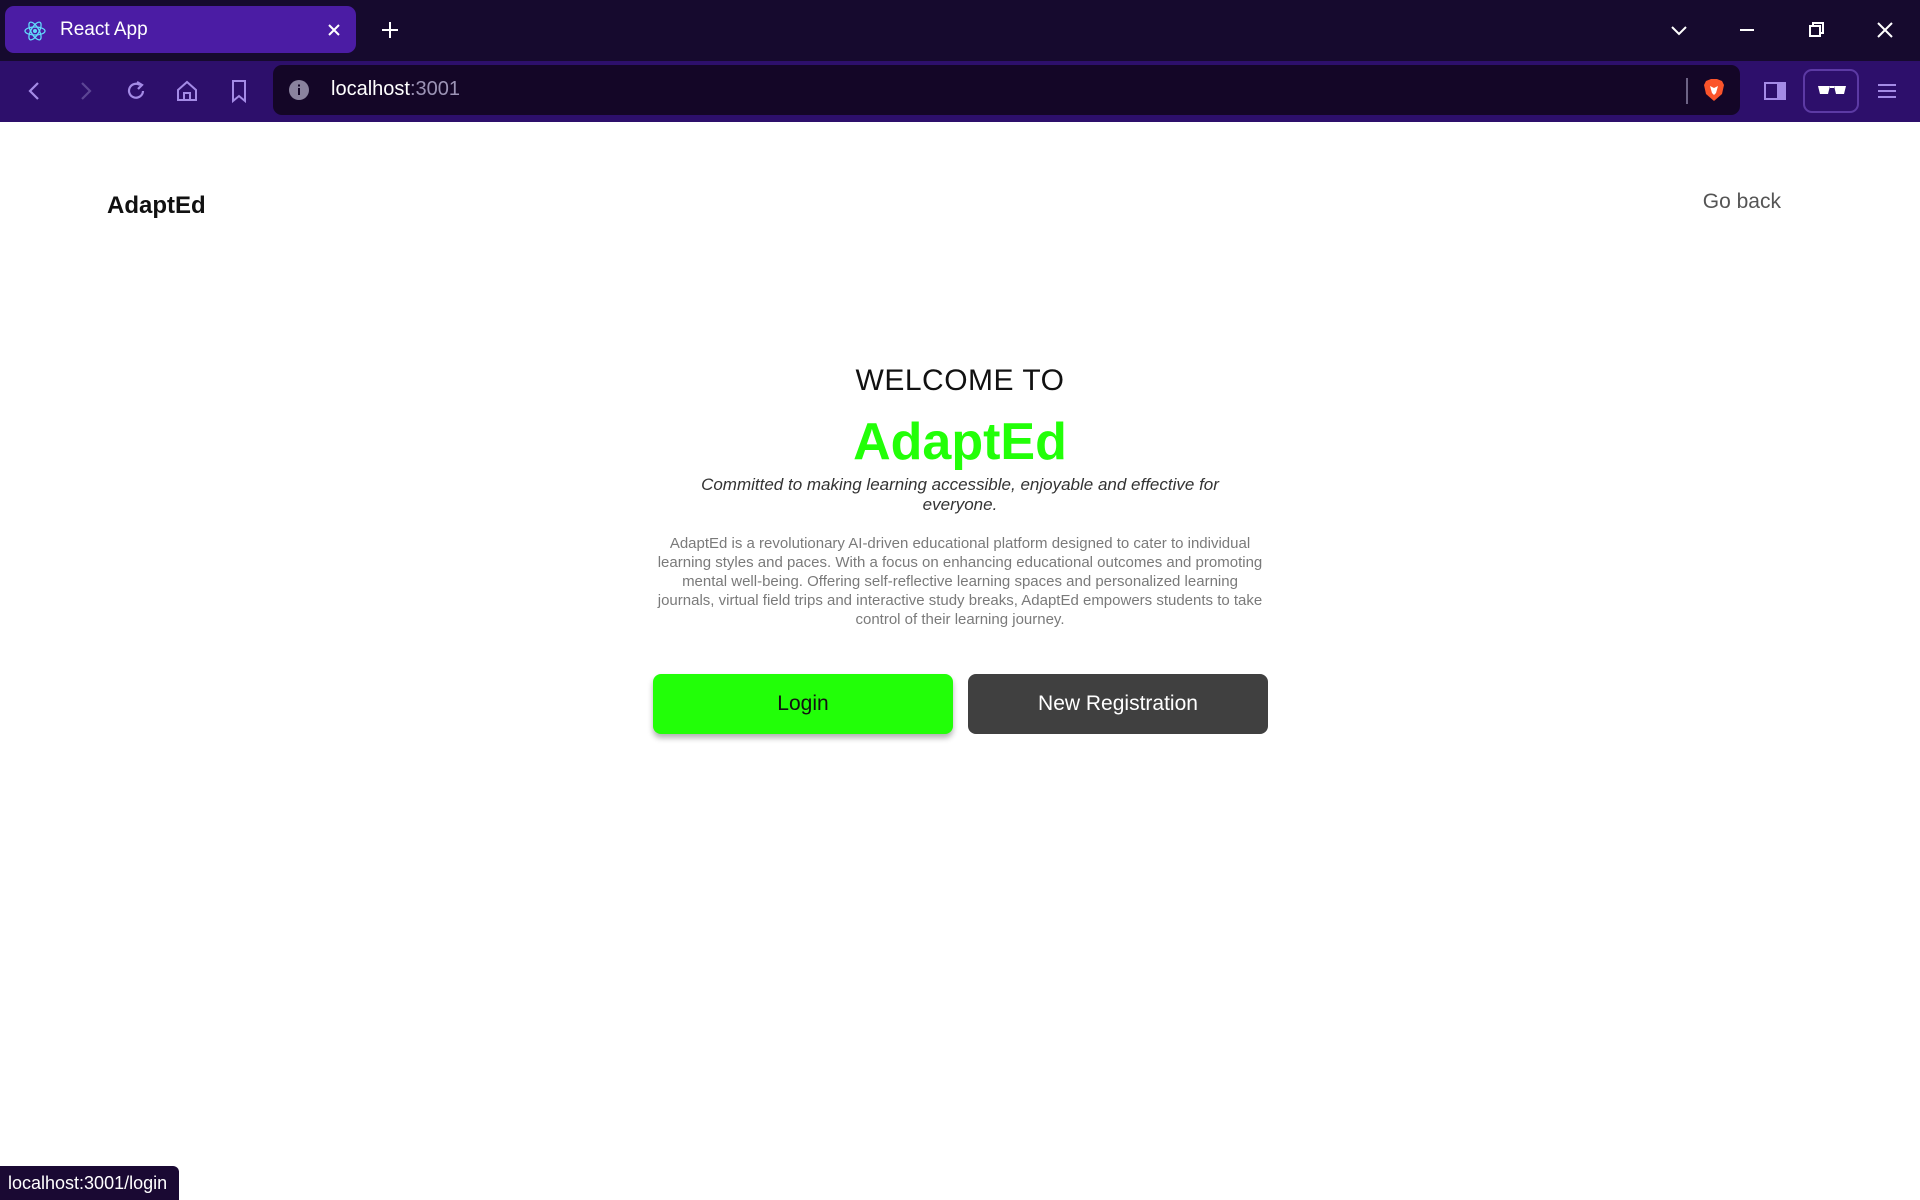 Image resolution: width=1920 pixels, height=1200 pixels. I want to click on reload-icon, so click(136, 91).